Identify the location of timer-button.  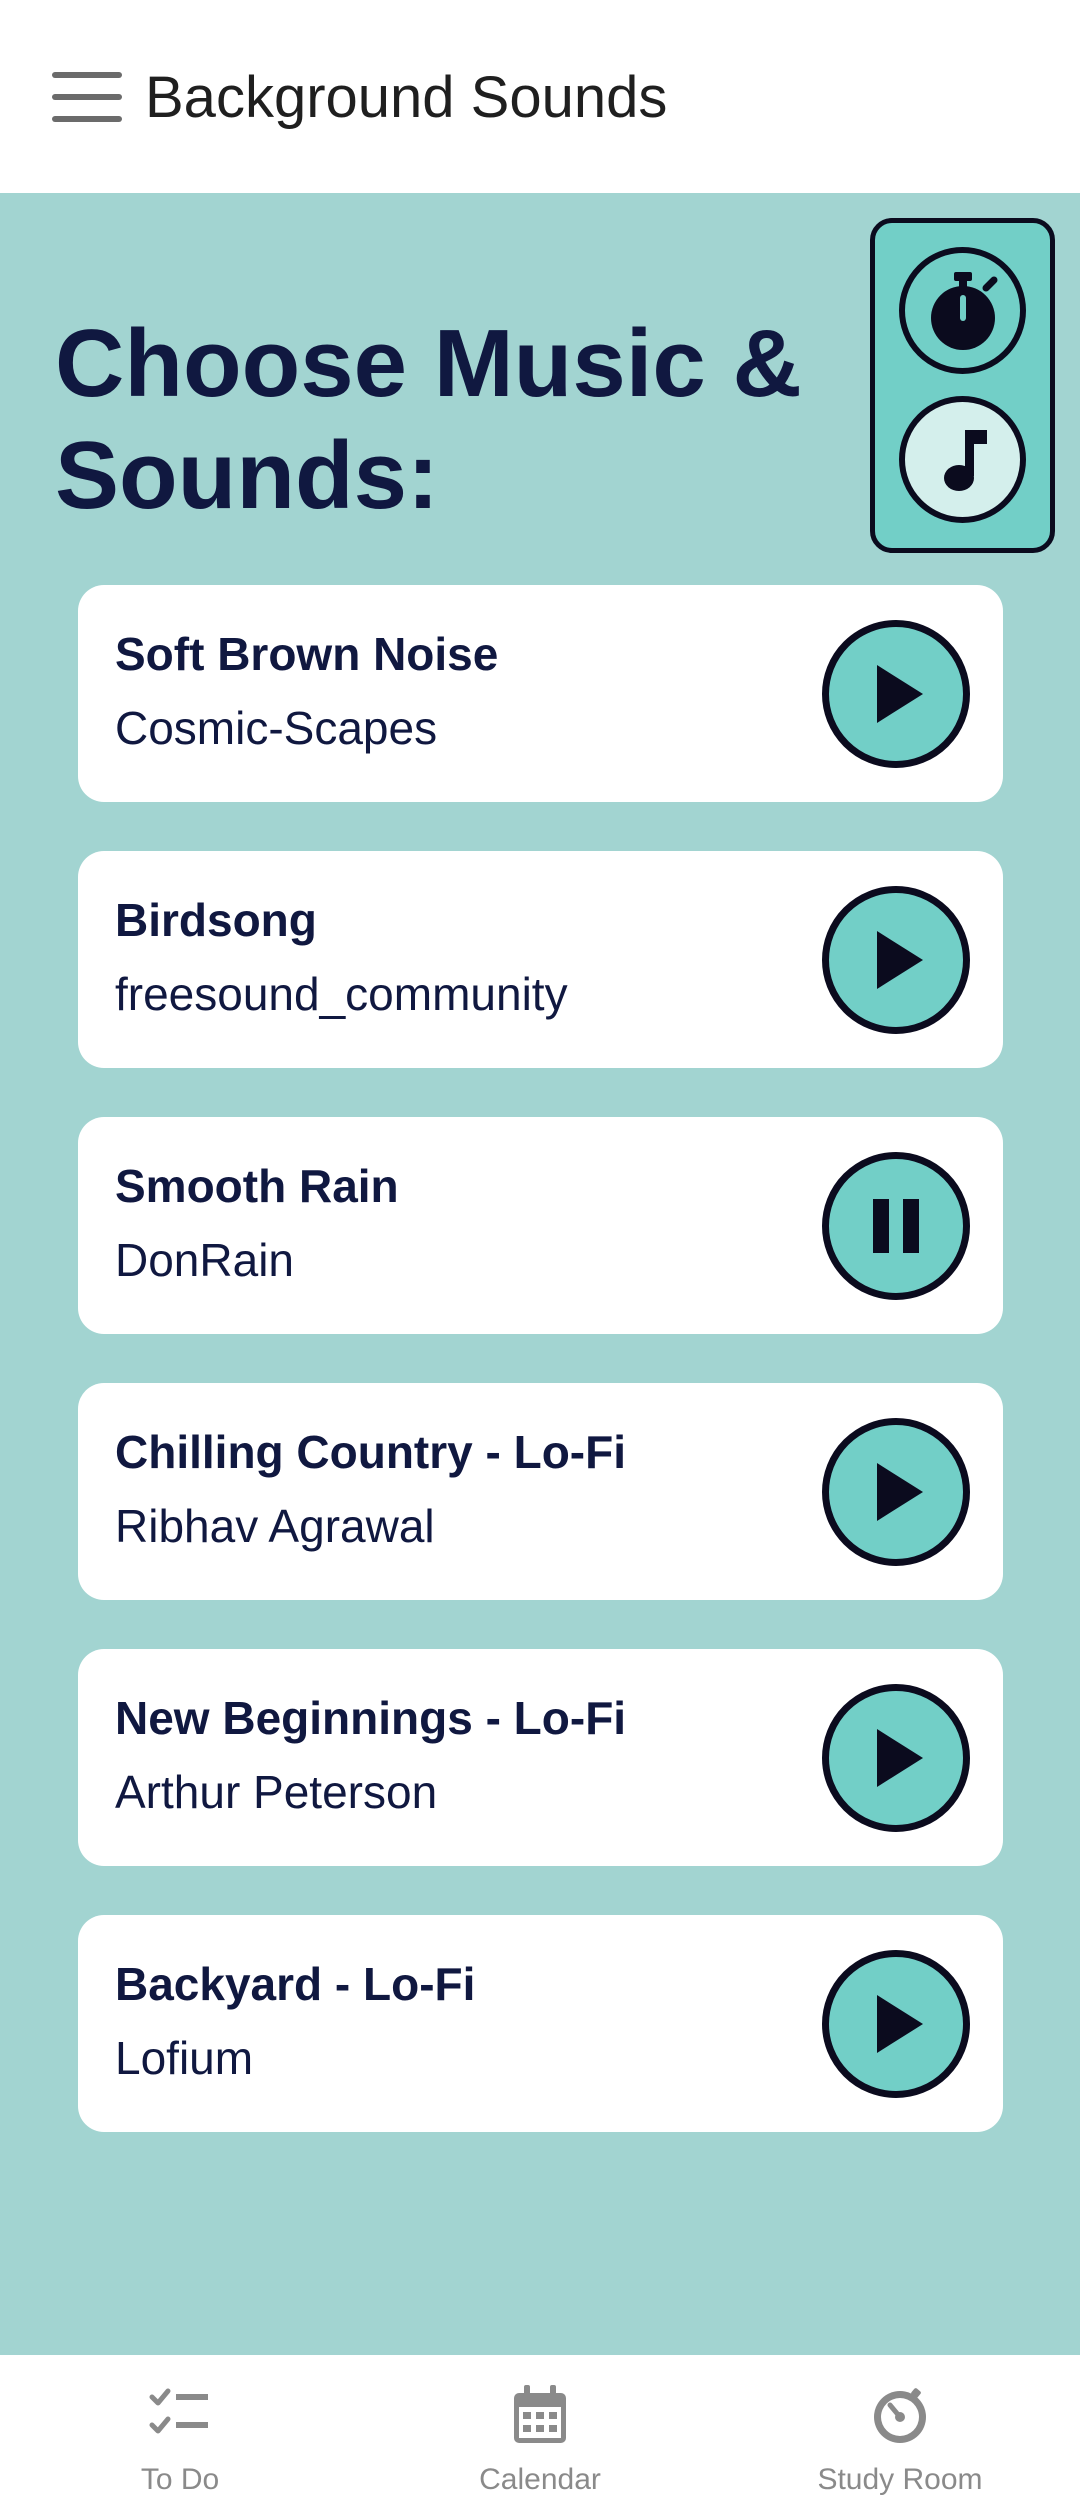
(962, 310).